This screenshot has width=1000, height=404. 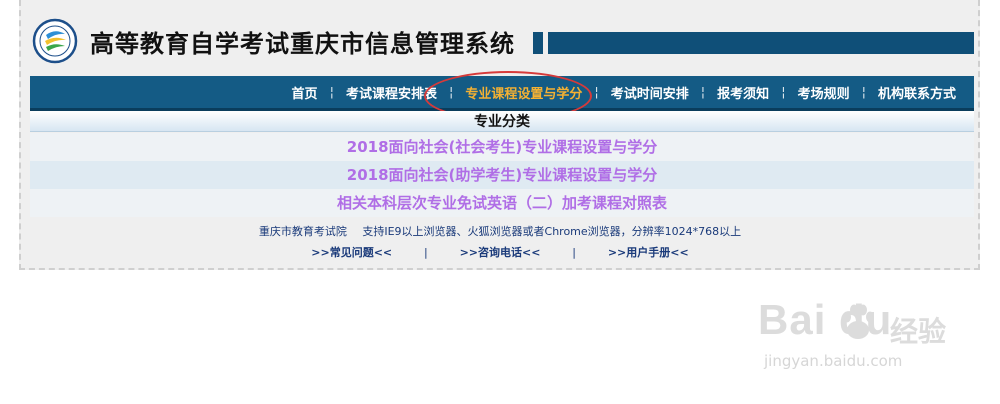 What do you see at coordinates (853, 341) in the screenshot?
I see `baidu-jingyan-watermark: Bai du 经验 jingyan.baidu.com` at bounding box center [853, 341].